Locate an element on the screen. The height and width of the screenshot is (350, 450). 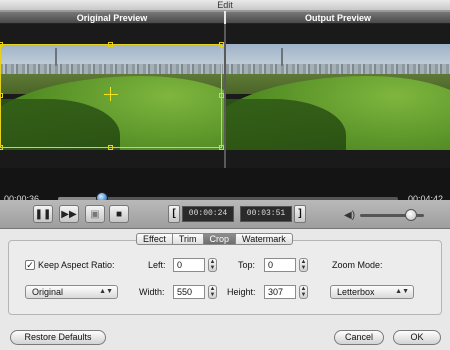
top-label: Top: is located at coordinates (247, 265).